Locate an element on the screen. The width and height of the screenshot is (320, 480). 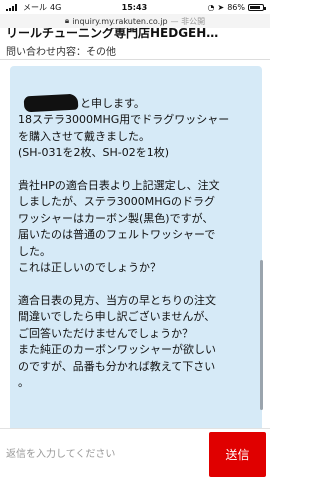
message-line: ワッシャーはカーボン製(黒色)ですが、 is located at coordinates (116, 218).